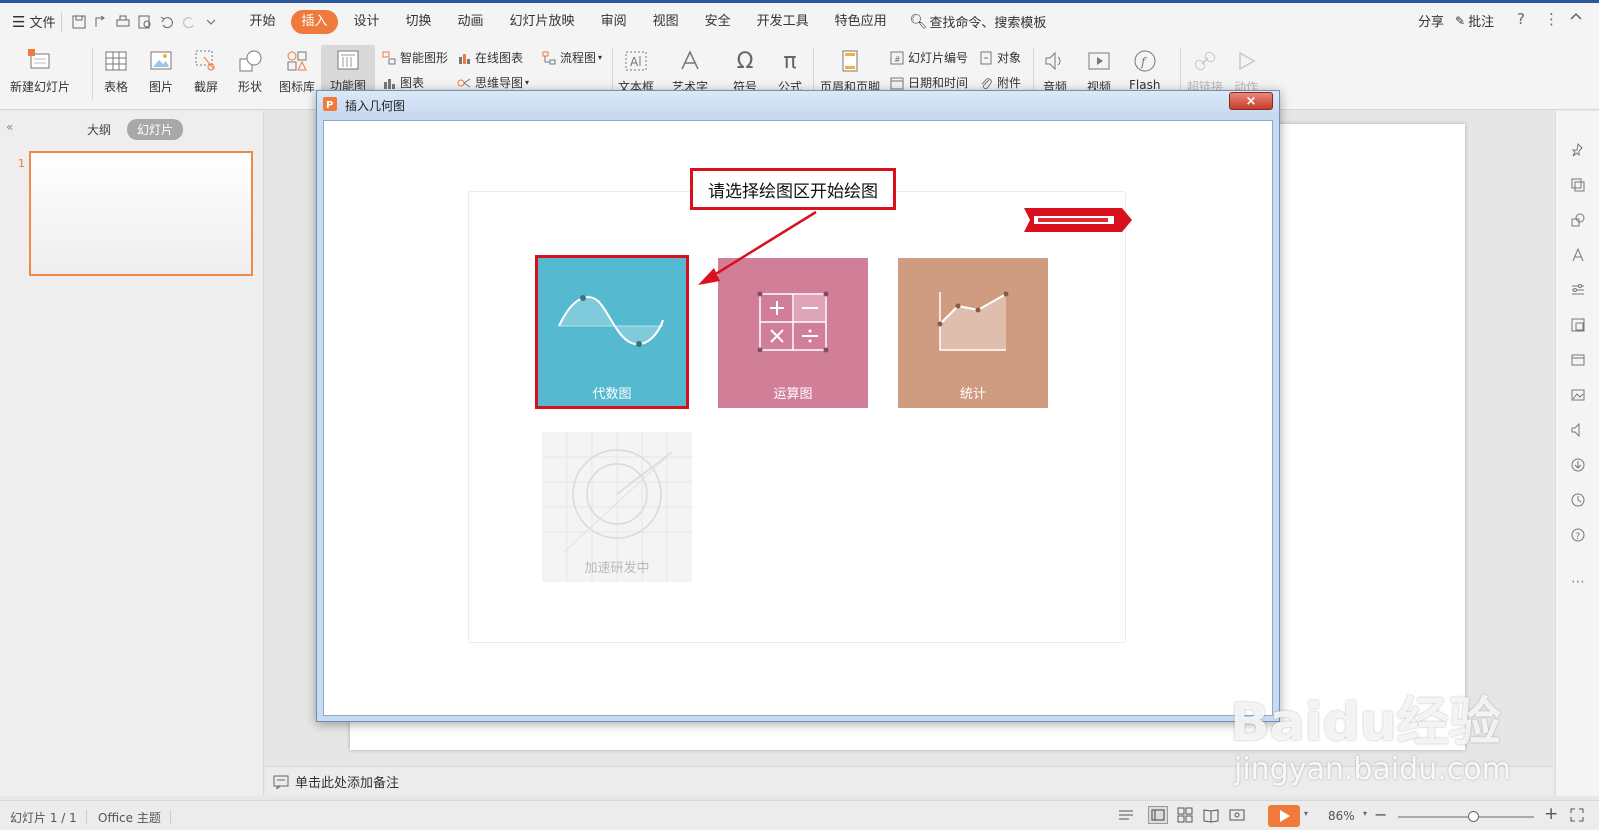  Describe the element at coordinates (757, 247) in the screenshot. I see `annotation-arrow` at that location.